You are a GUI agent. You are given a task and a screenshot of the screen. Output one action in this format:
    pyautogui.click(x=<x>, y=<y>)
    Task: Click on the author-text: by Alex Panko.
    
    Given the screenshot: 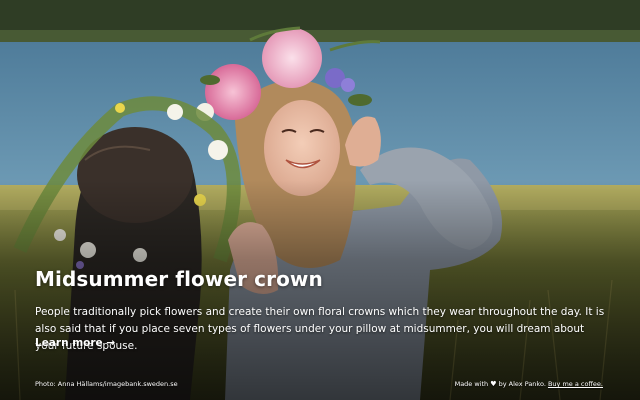 What is the action you would take?
    pyautogui.click(x=522, y=384)
    